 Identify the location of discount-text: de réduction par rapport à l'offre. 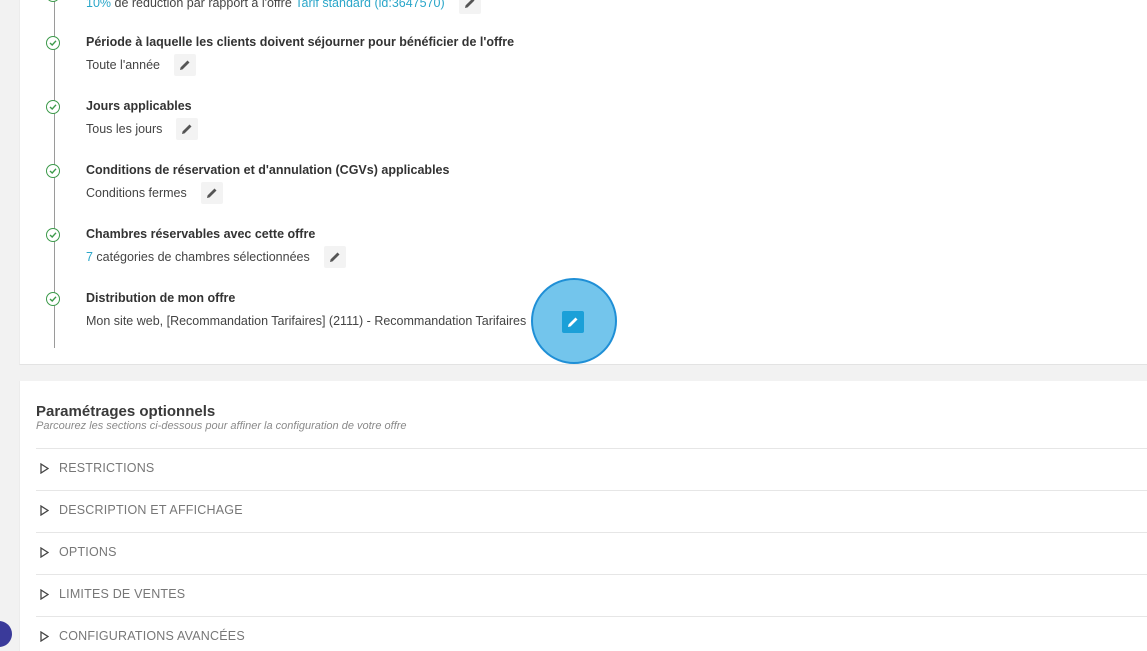
(203, 5).